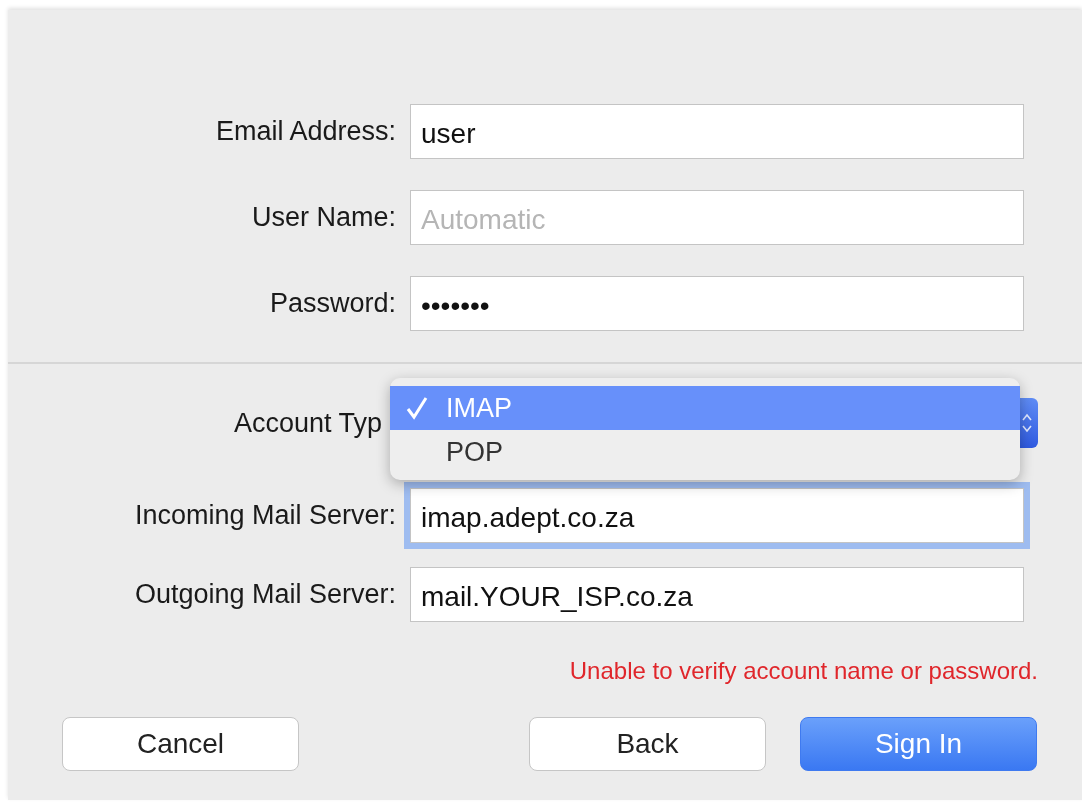 This screenshot has width=1082, height=802. What do you see at coordinates (803, 671) in the screenshot?
I see `error-message: Unable to verify account name or password.` at bounding box center [803, 671].